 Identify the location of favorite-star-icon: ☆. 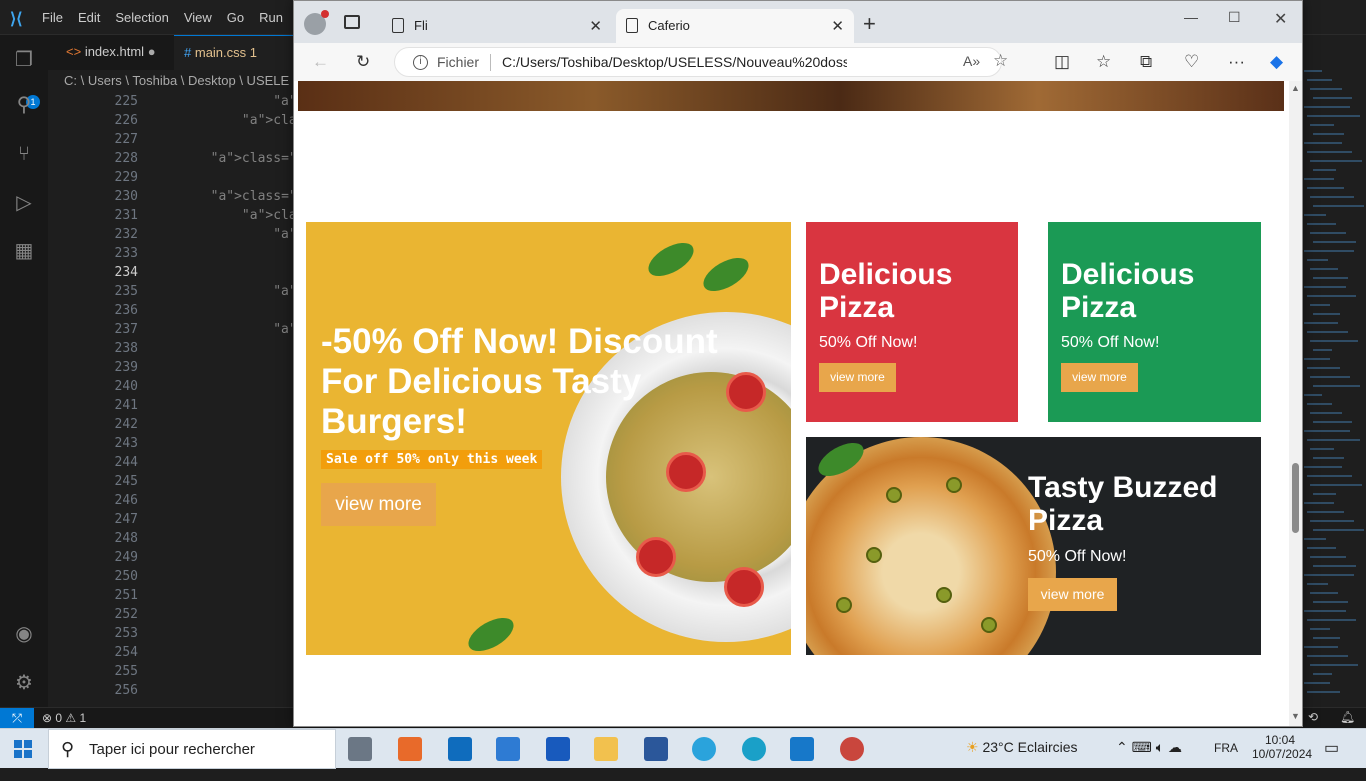
(1000, 61).